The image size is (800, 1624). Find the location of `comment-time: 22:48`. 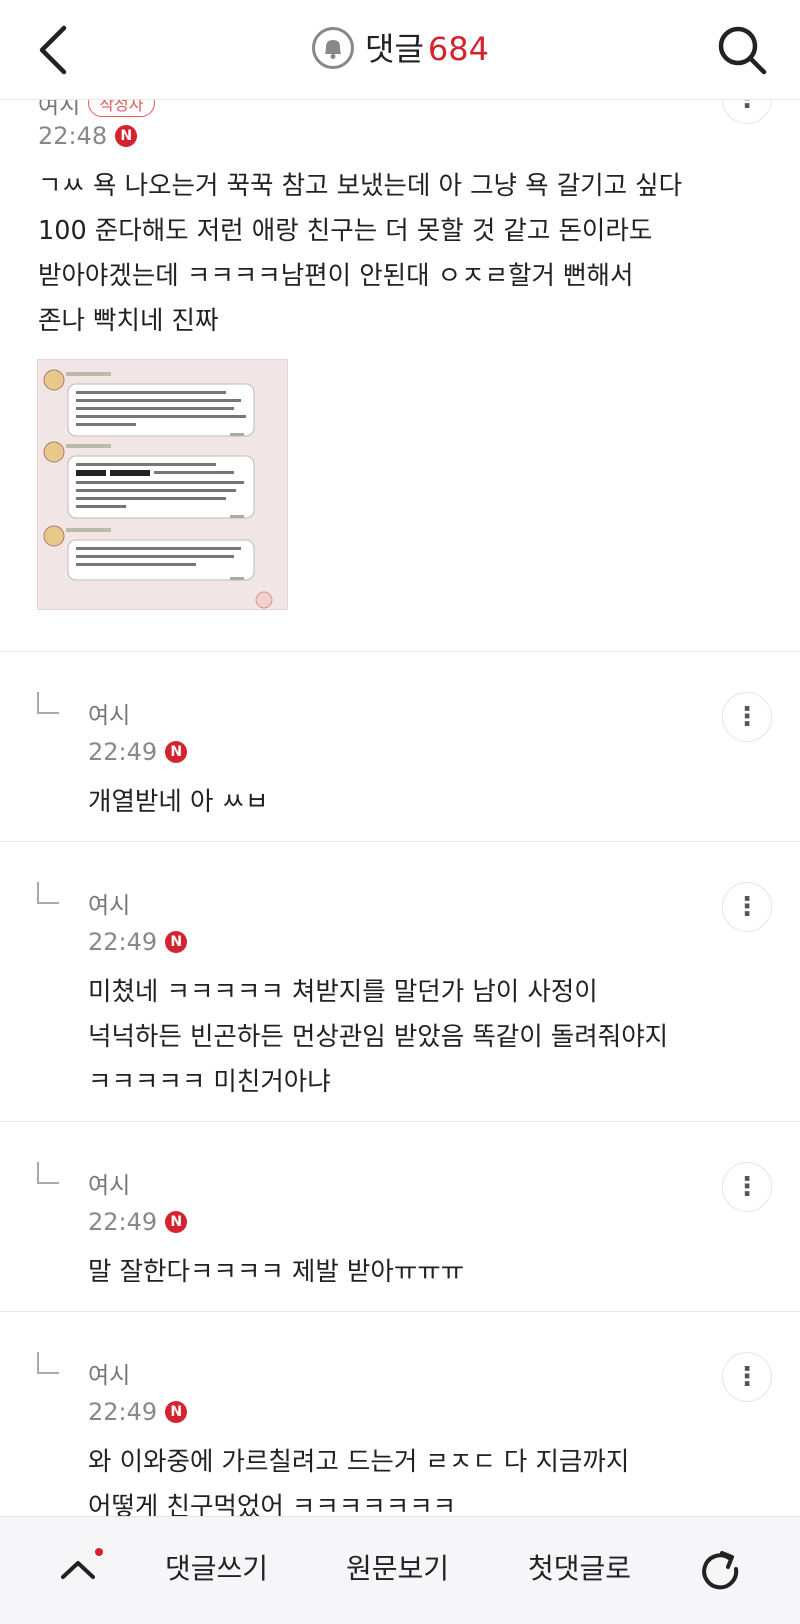

comment-time: 22:48 is located at coordinates (73, 136).